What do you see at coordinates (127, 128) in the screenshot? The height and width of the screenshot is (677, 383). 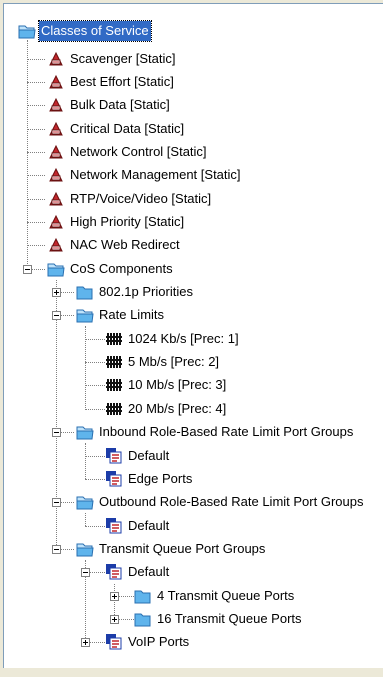 I see `node-label: Critical Data [Static]` at bounding box center [127, 128].